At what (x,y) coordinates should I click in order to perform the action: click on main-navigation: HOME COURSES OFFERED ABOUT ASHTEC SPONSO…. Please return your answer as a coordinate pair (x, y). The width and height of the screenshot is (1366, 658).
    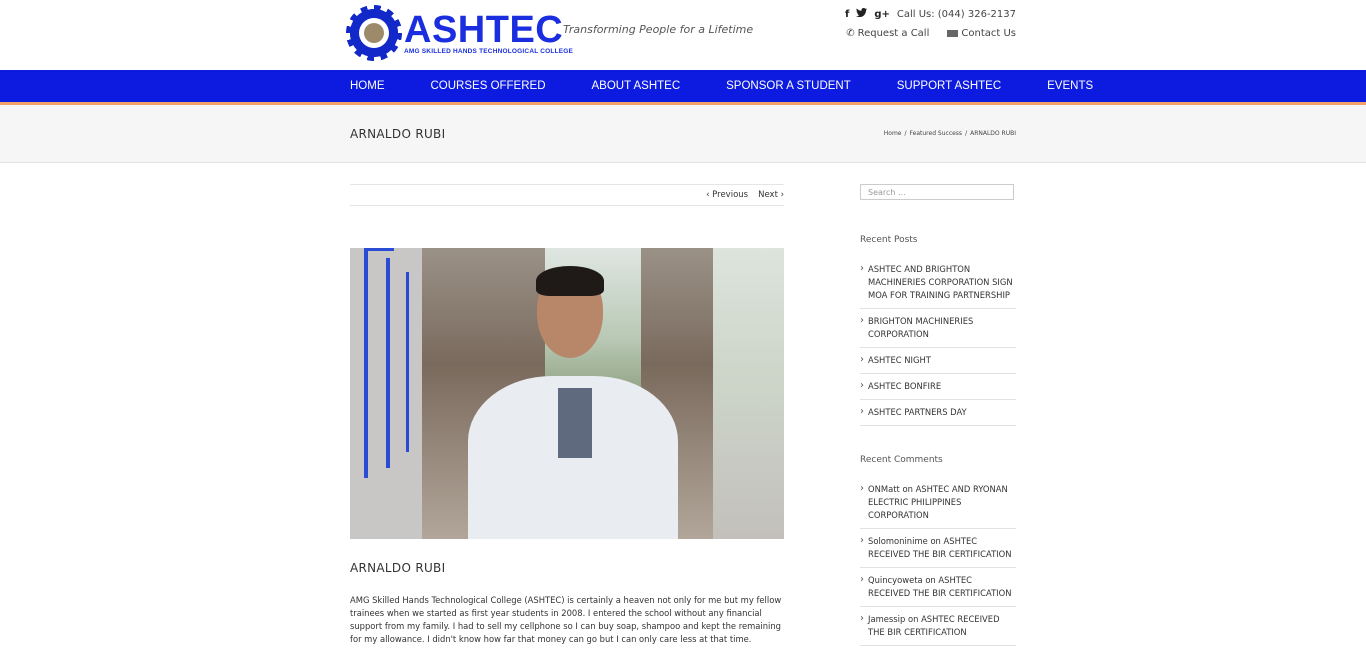
    Looking at the image, I should click on (683, 87).